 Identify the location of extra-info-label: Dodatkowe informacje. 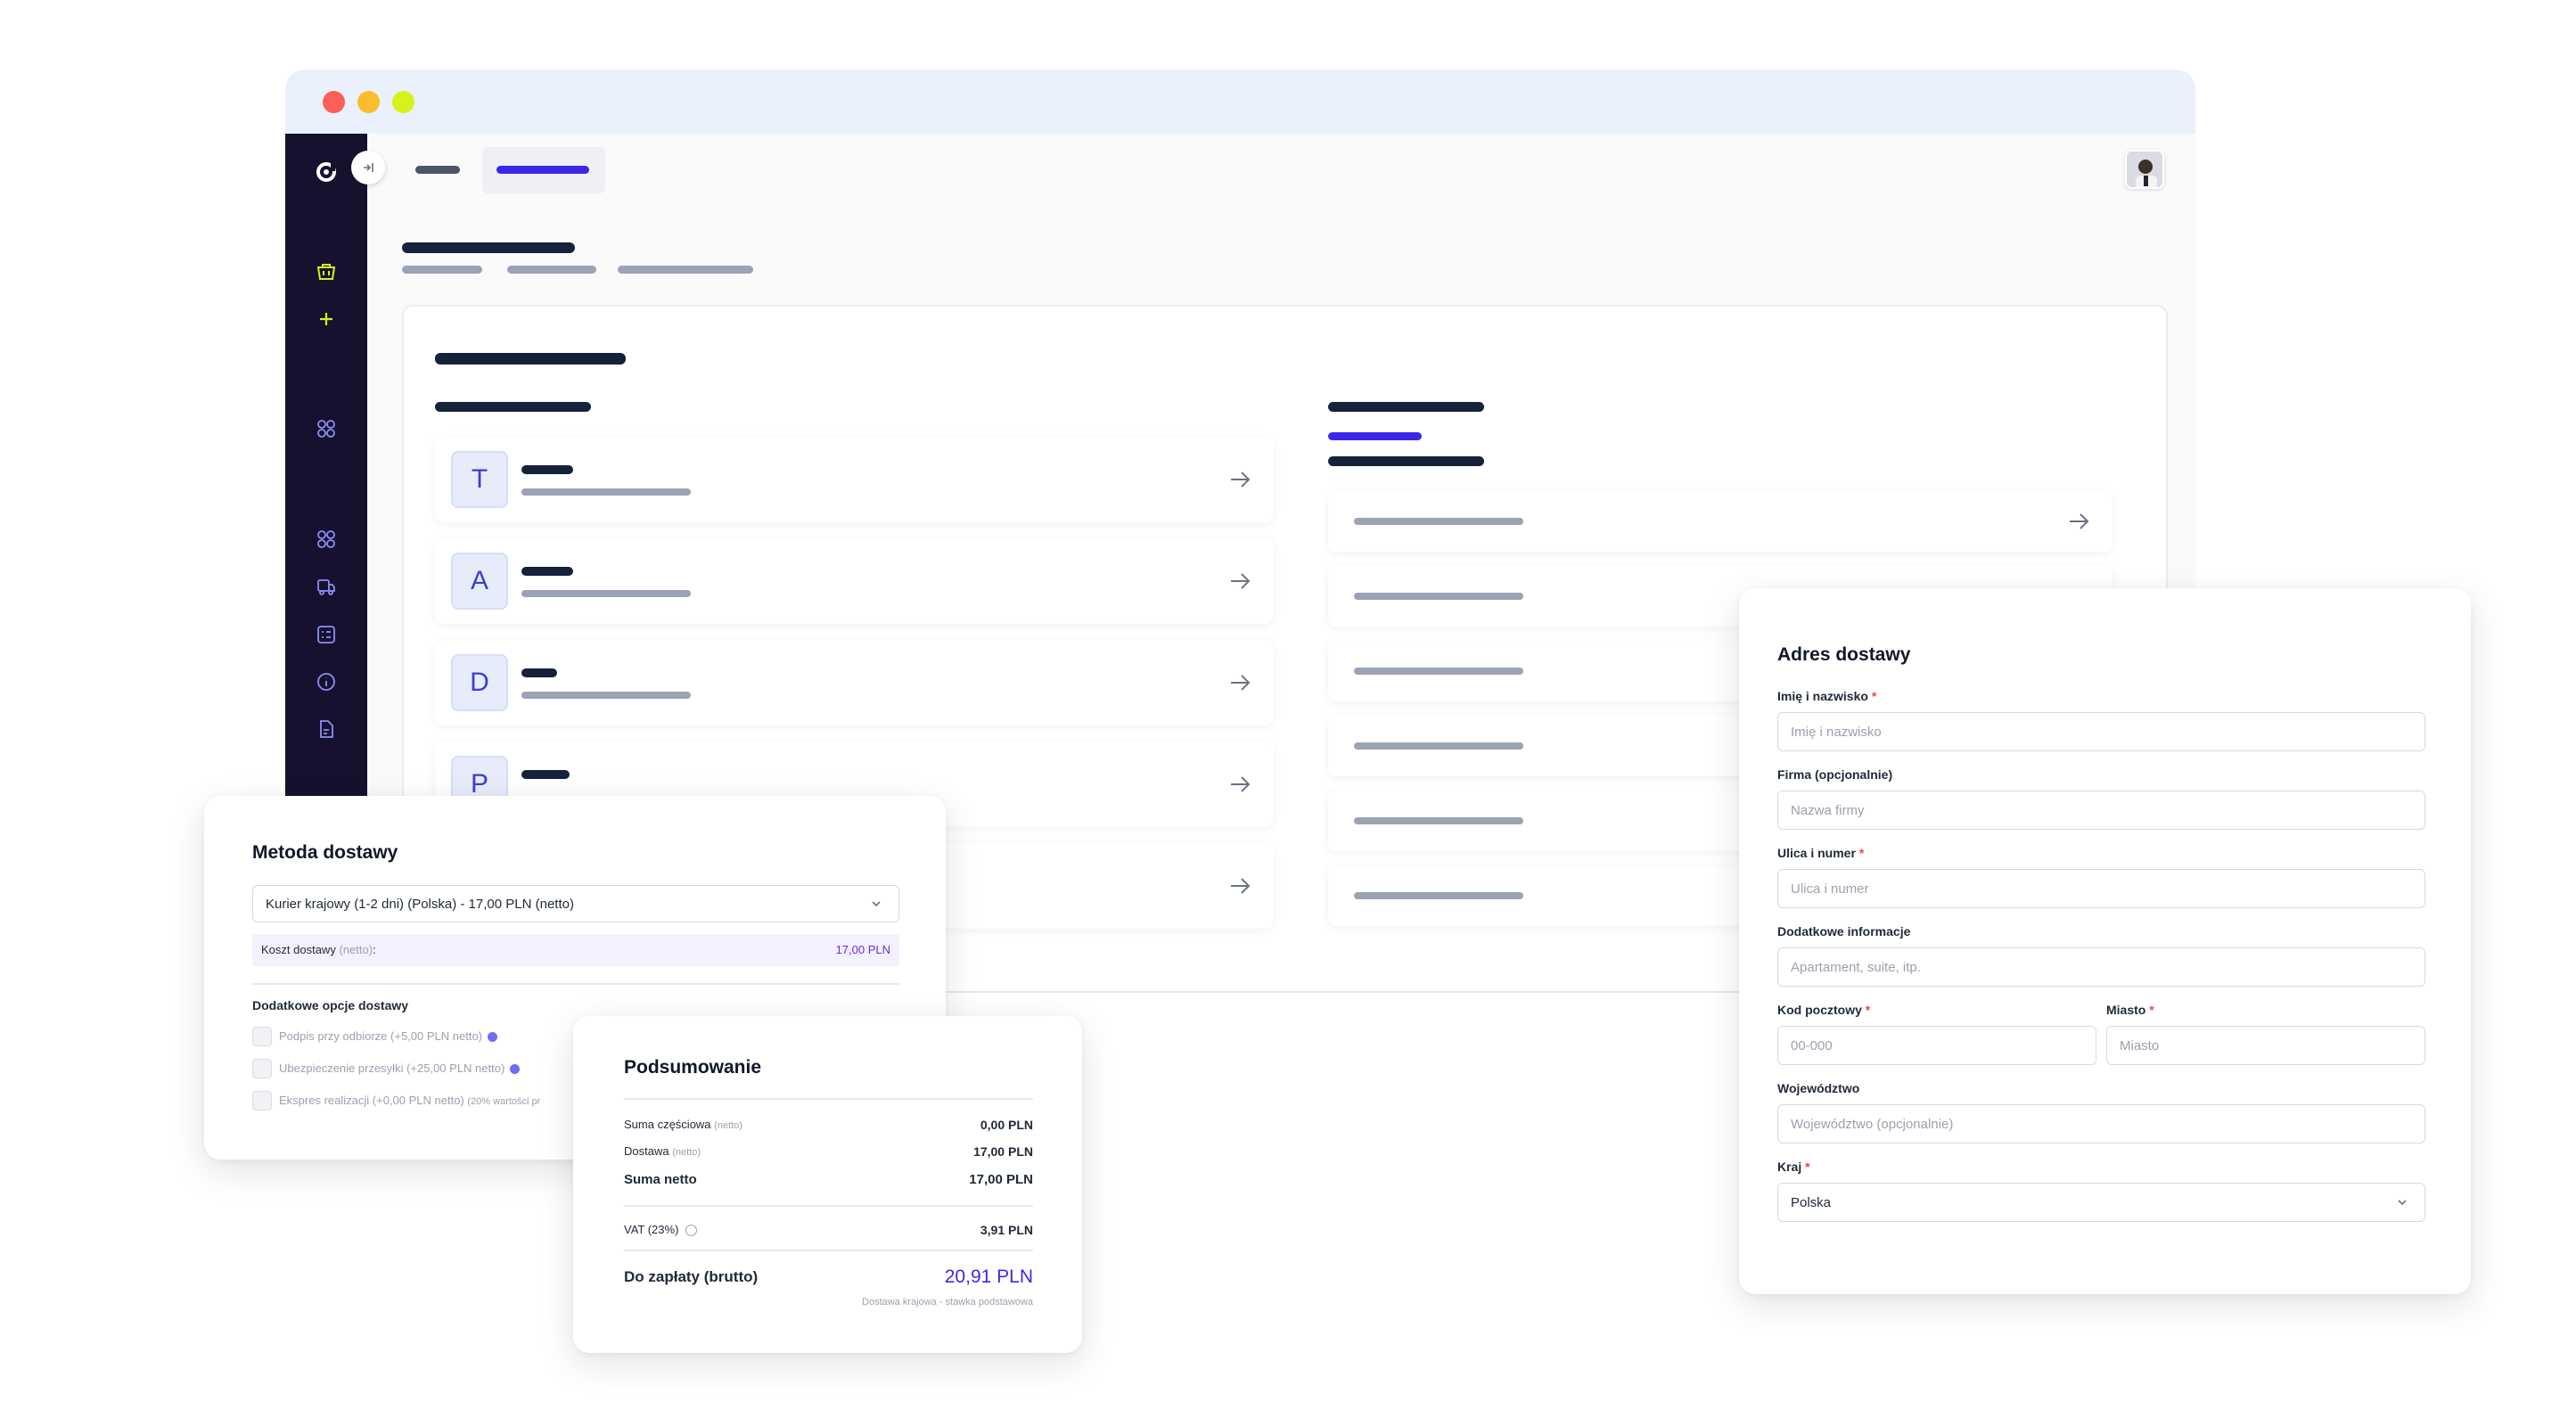
(1844, 931).